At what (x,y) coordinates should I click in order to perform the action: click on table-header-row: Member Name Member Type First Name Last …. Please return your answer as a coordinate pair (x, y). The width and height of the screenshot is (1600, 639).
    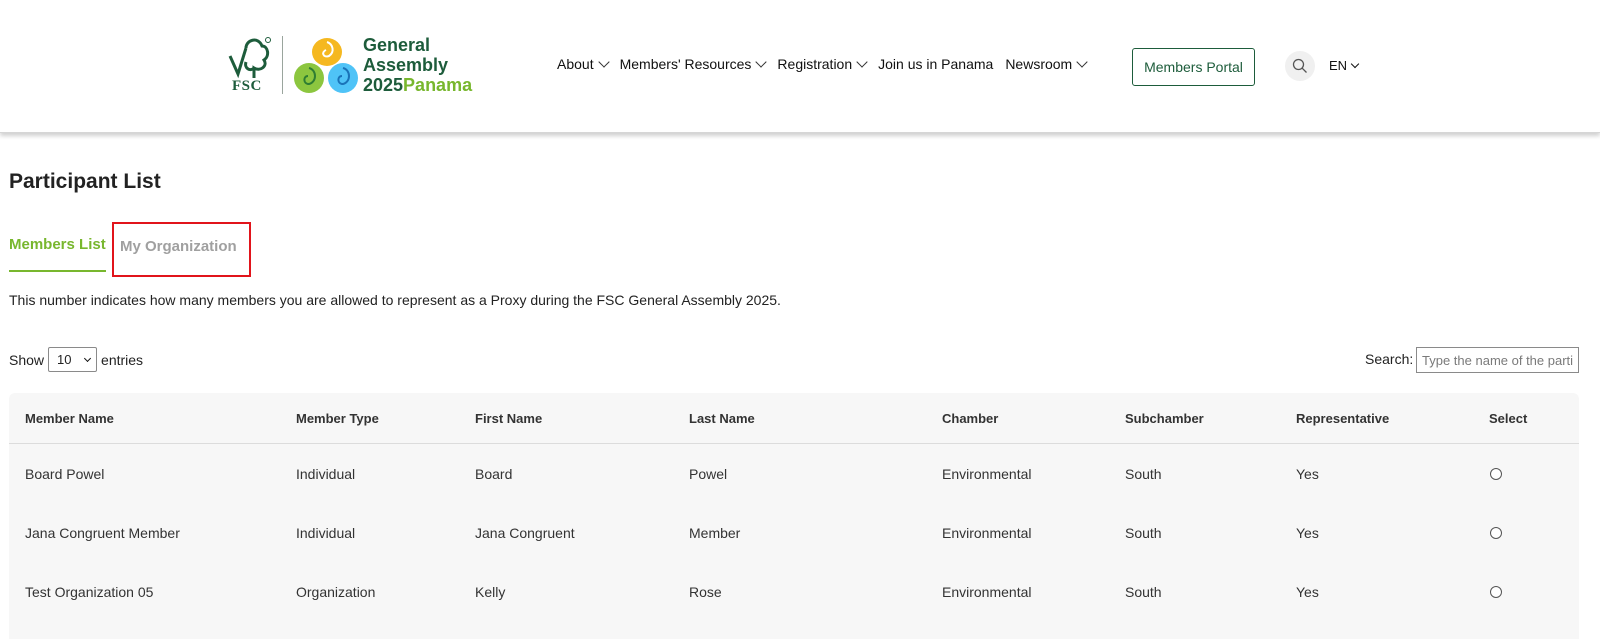
    Looking at the image, I should click on (794, 418).